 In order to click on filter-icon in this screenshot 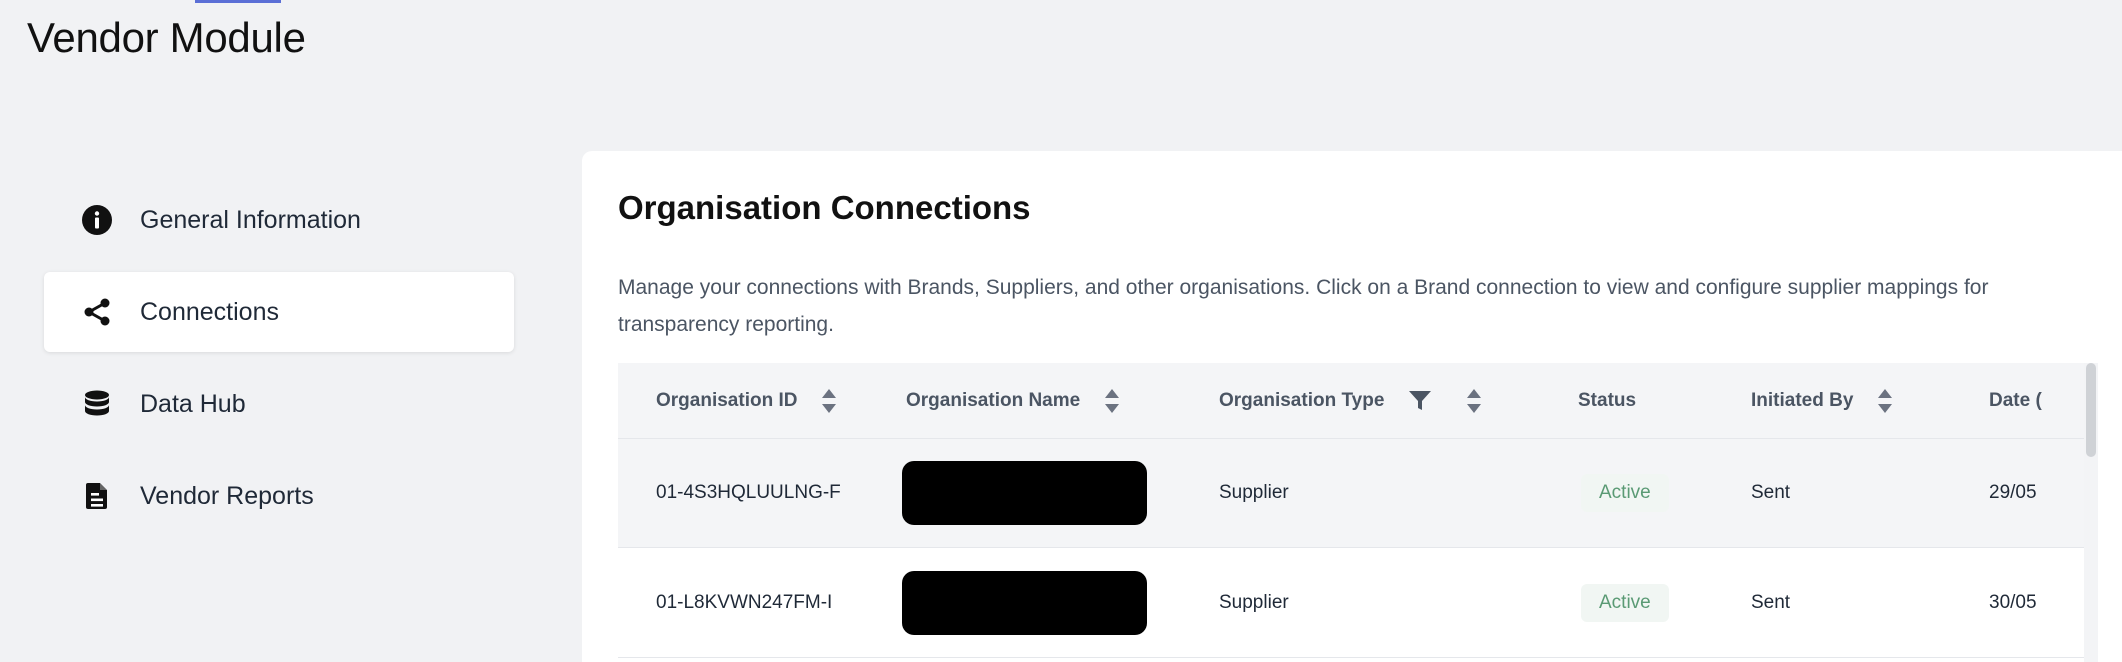, I will do `click(1420, 401)`.